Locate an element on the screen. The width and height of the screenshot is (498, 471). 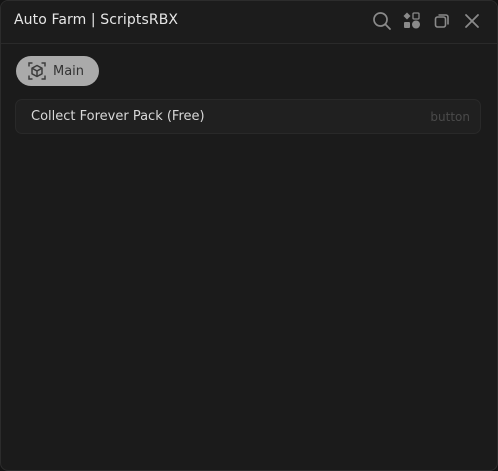
tab-bar: Main is located at coordinates (58, 71).